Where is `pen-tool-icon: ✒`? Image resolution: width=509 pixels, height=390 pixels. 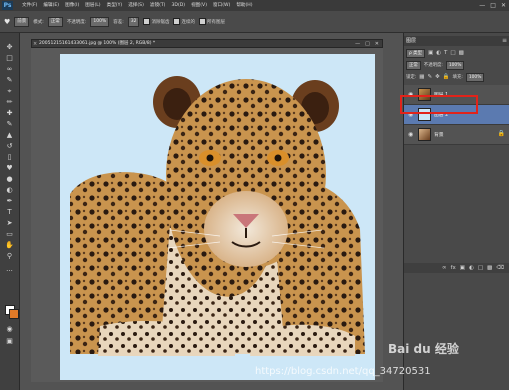
pen-tool-icon: ✒ is located at coordinates (9, 201).